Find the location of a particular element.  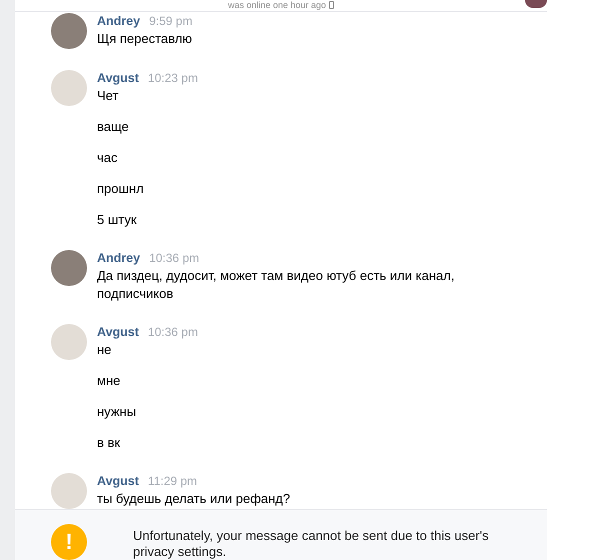

message-text: прошнл is located at coordinates (121, 189).